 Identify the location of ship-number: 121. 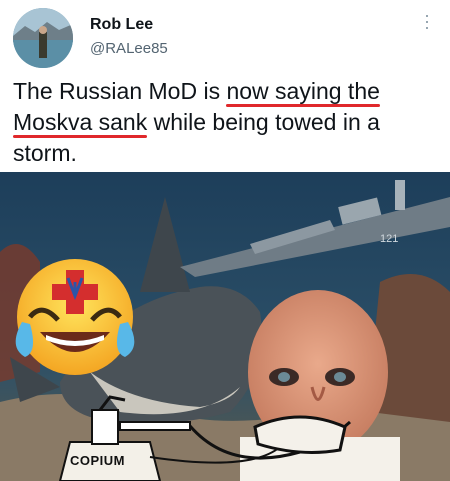
(389, 239).